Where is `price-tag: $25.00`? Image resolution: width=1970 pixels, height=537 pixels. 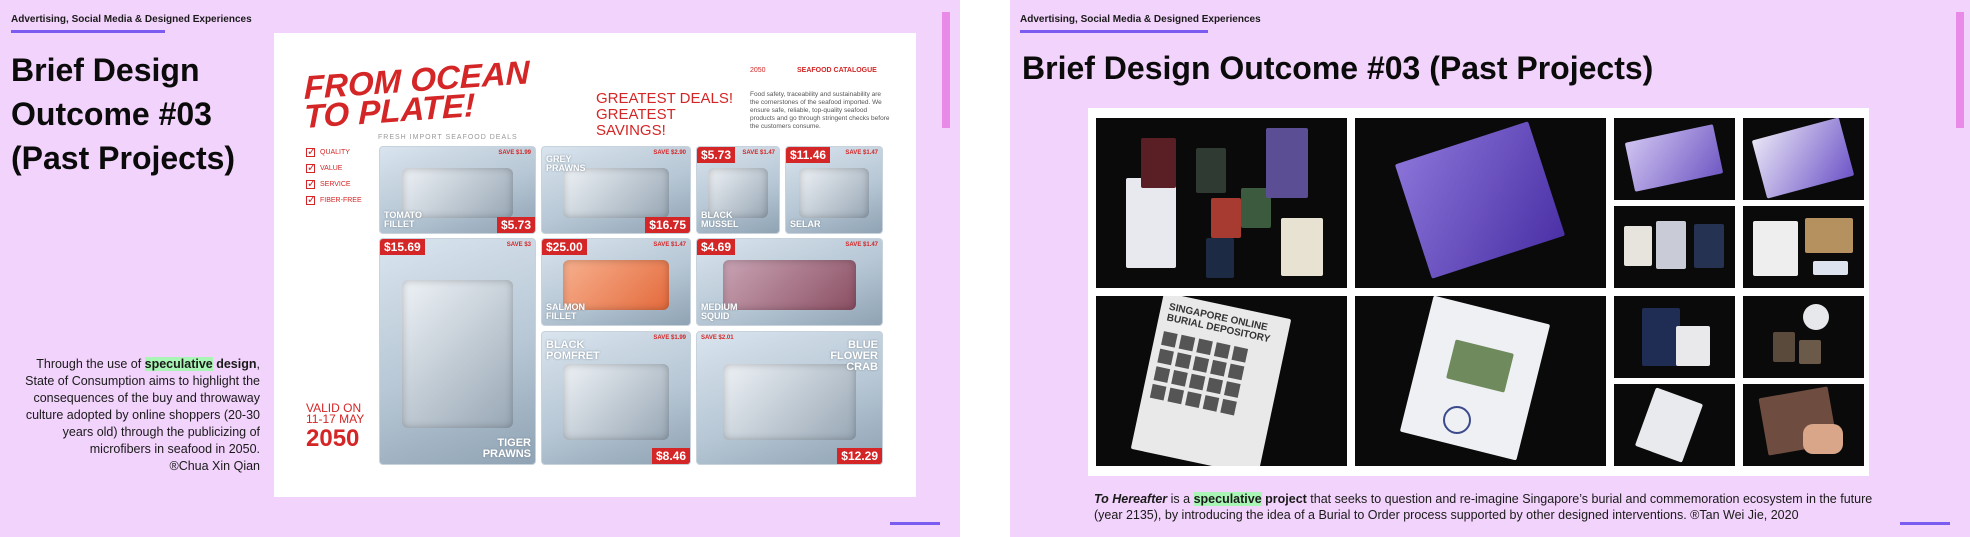 price-tag: $25.00 is located at coordinates (564, 247).